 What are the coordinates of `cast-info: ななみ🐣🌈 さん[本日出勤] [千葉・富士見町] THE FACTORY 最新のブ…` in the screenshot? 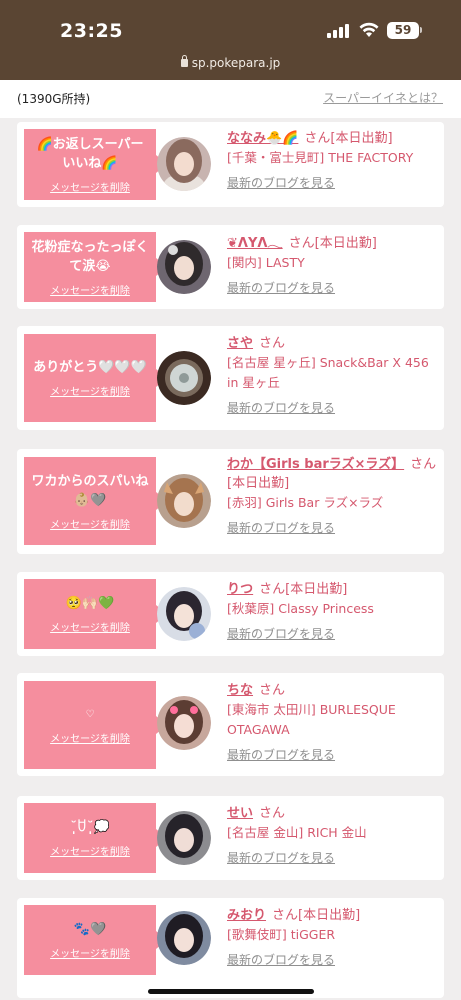 It's located at (334, 160).